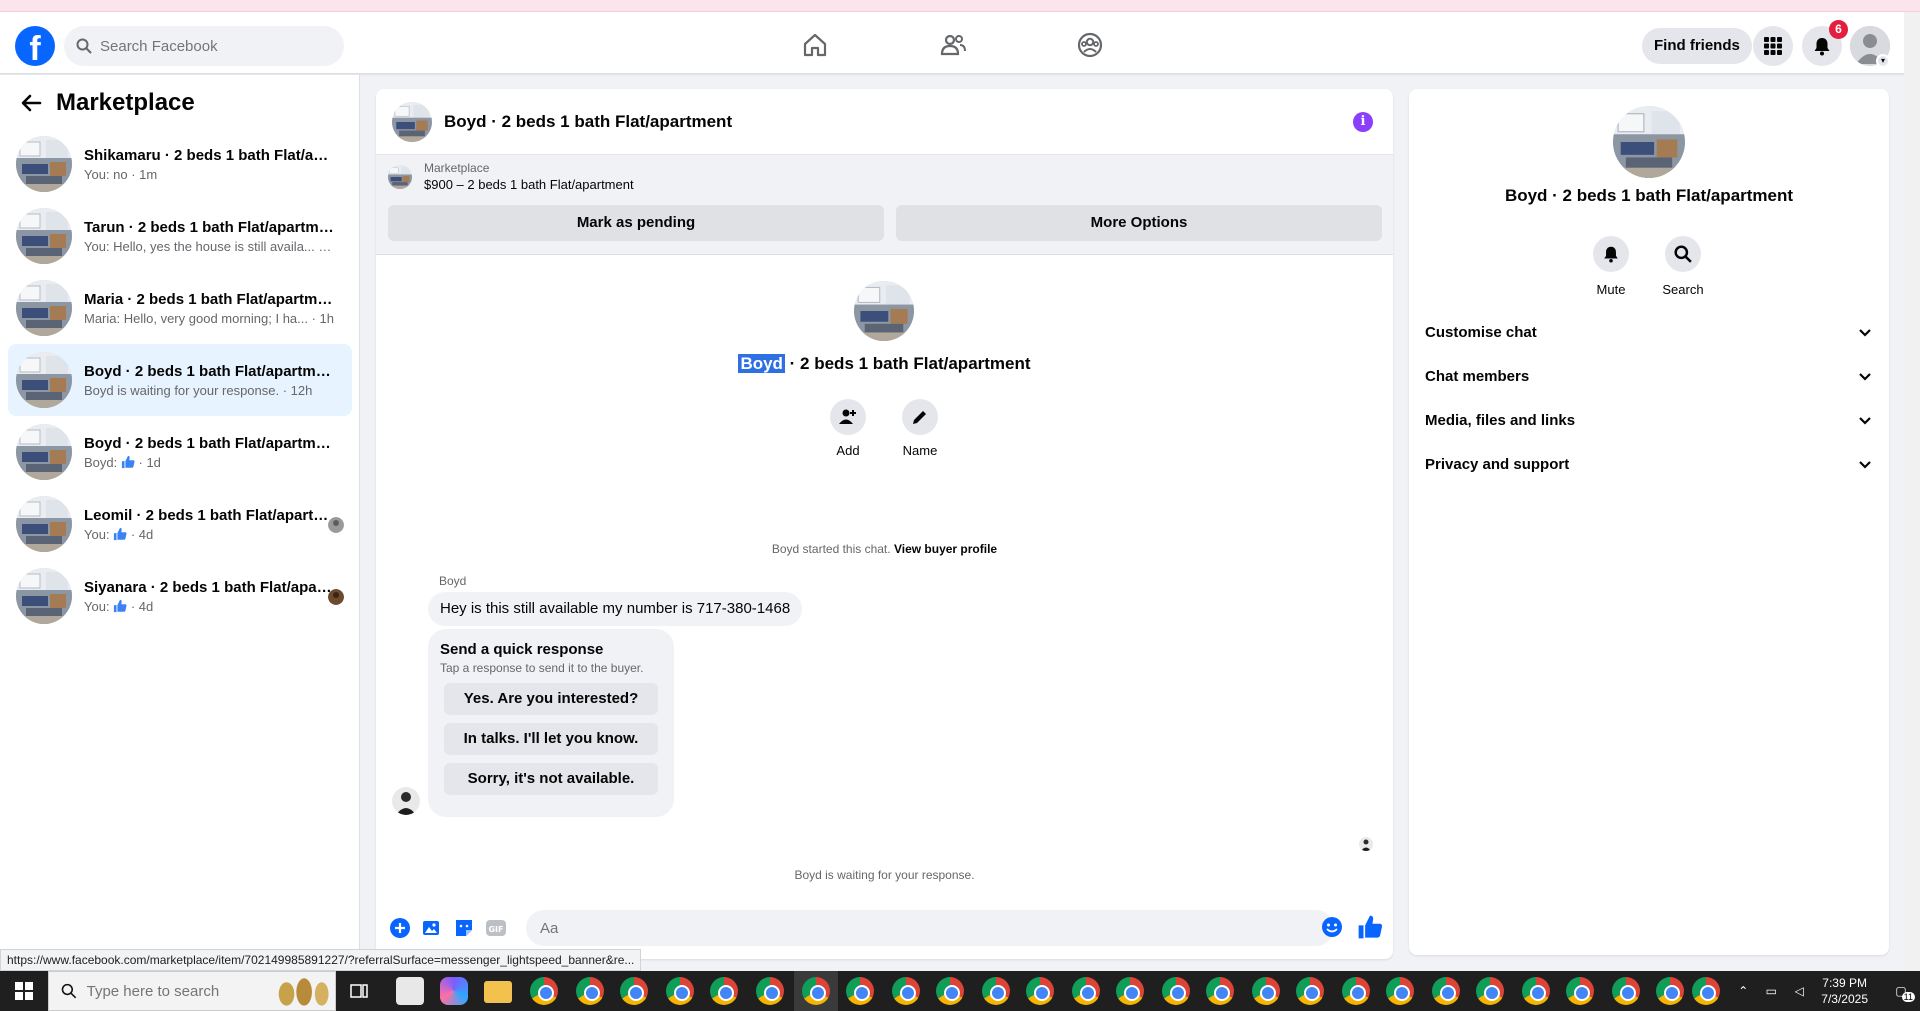 Image resolution: width=1920 pixels, height=1011 pixels. Describe the element at coordinates (209, 371) in the screenshot. I see `conversation-name: Boyd · 2 beds 1 bath Flat/apartment` at that location.